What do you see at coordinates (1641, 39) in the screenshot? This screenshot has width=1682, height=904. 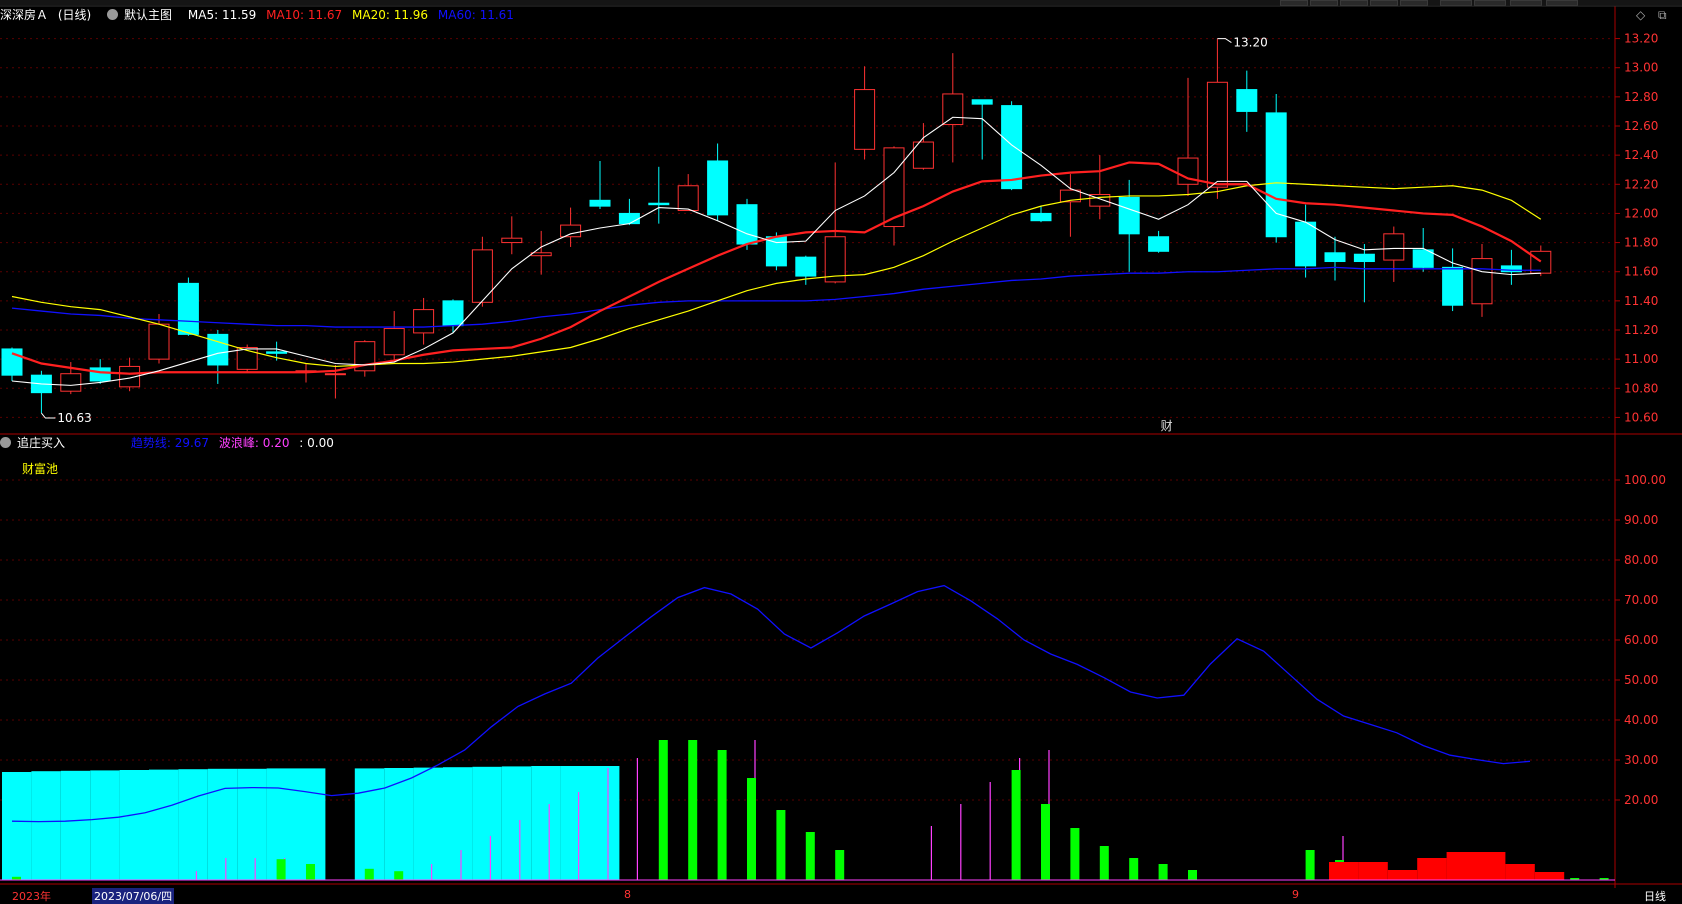 I see `price-tick-label: 13.20` at bounding box center [1641, 39].